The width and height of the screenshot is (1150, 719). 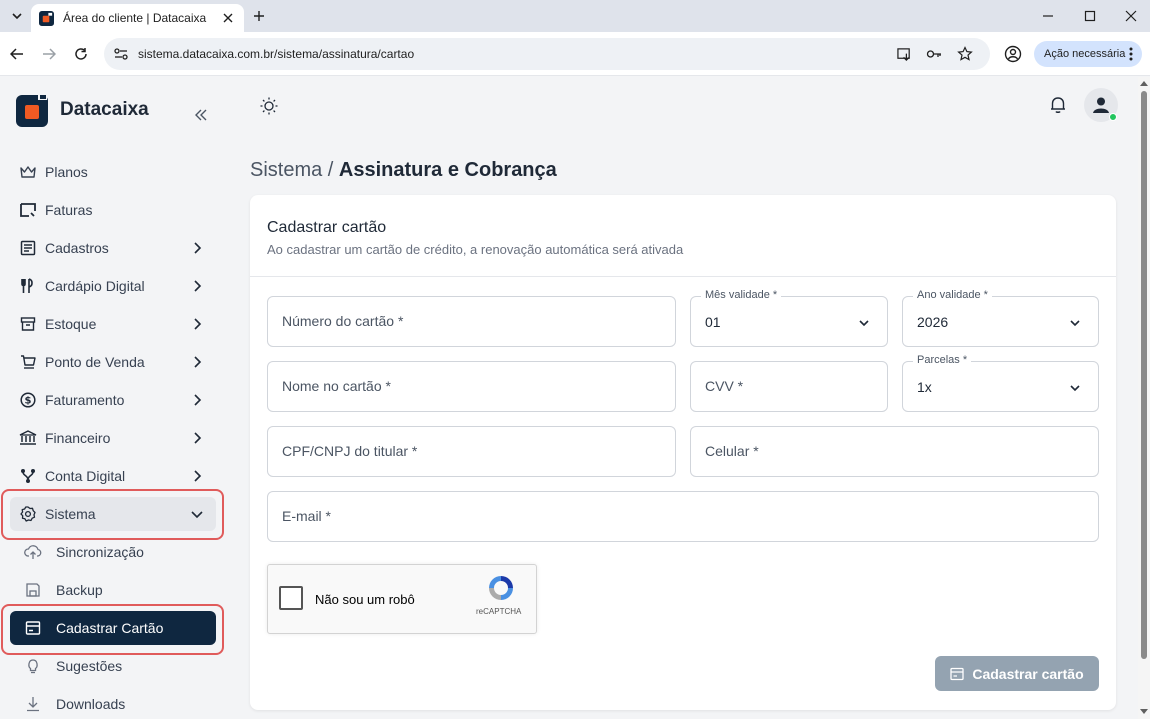 I want to click on card-title: Cadastrar cartão, so click(x=327, y=227).